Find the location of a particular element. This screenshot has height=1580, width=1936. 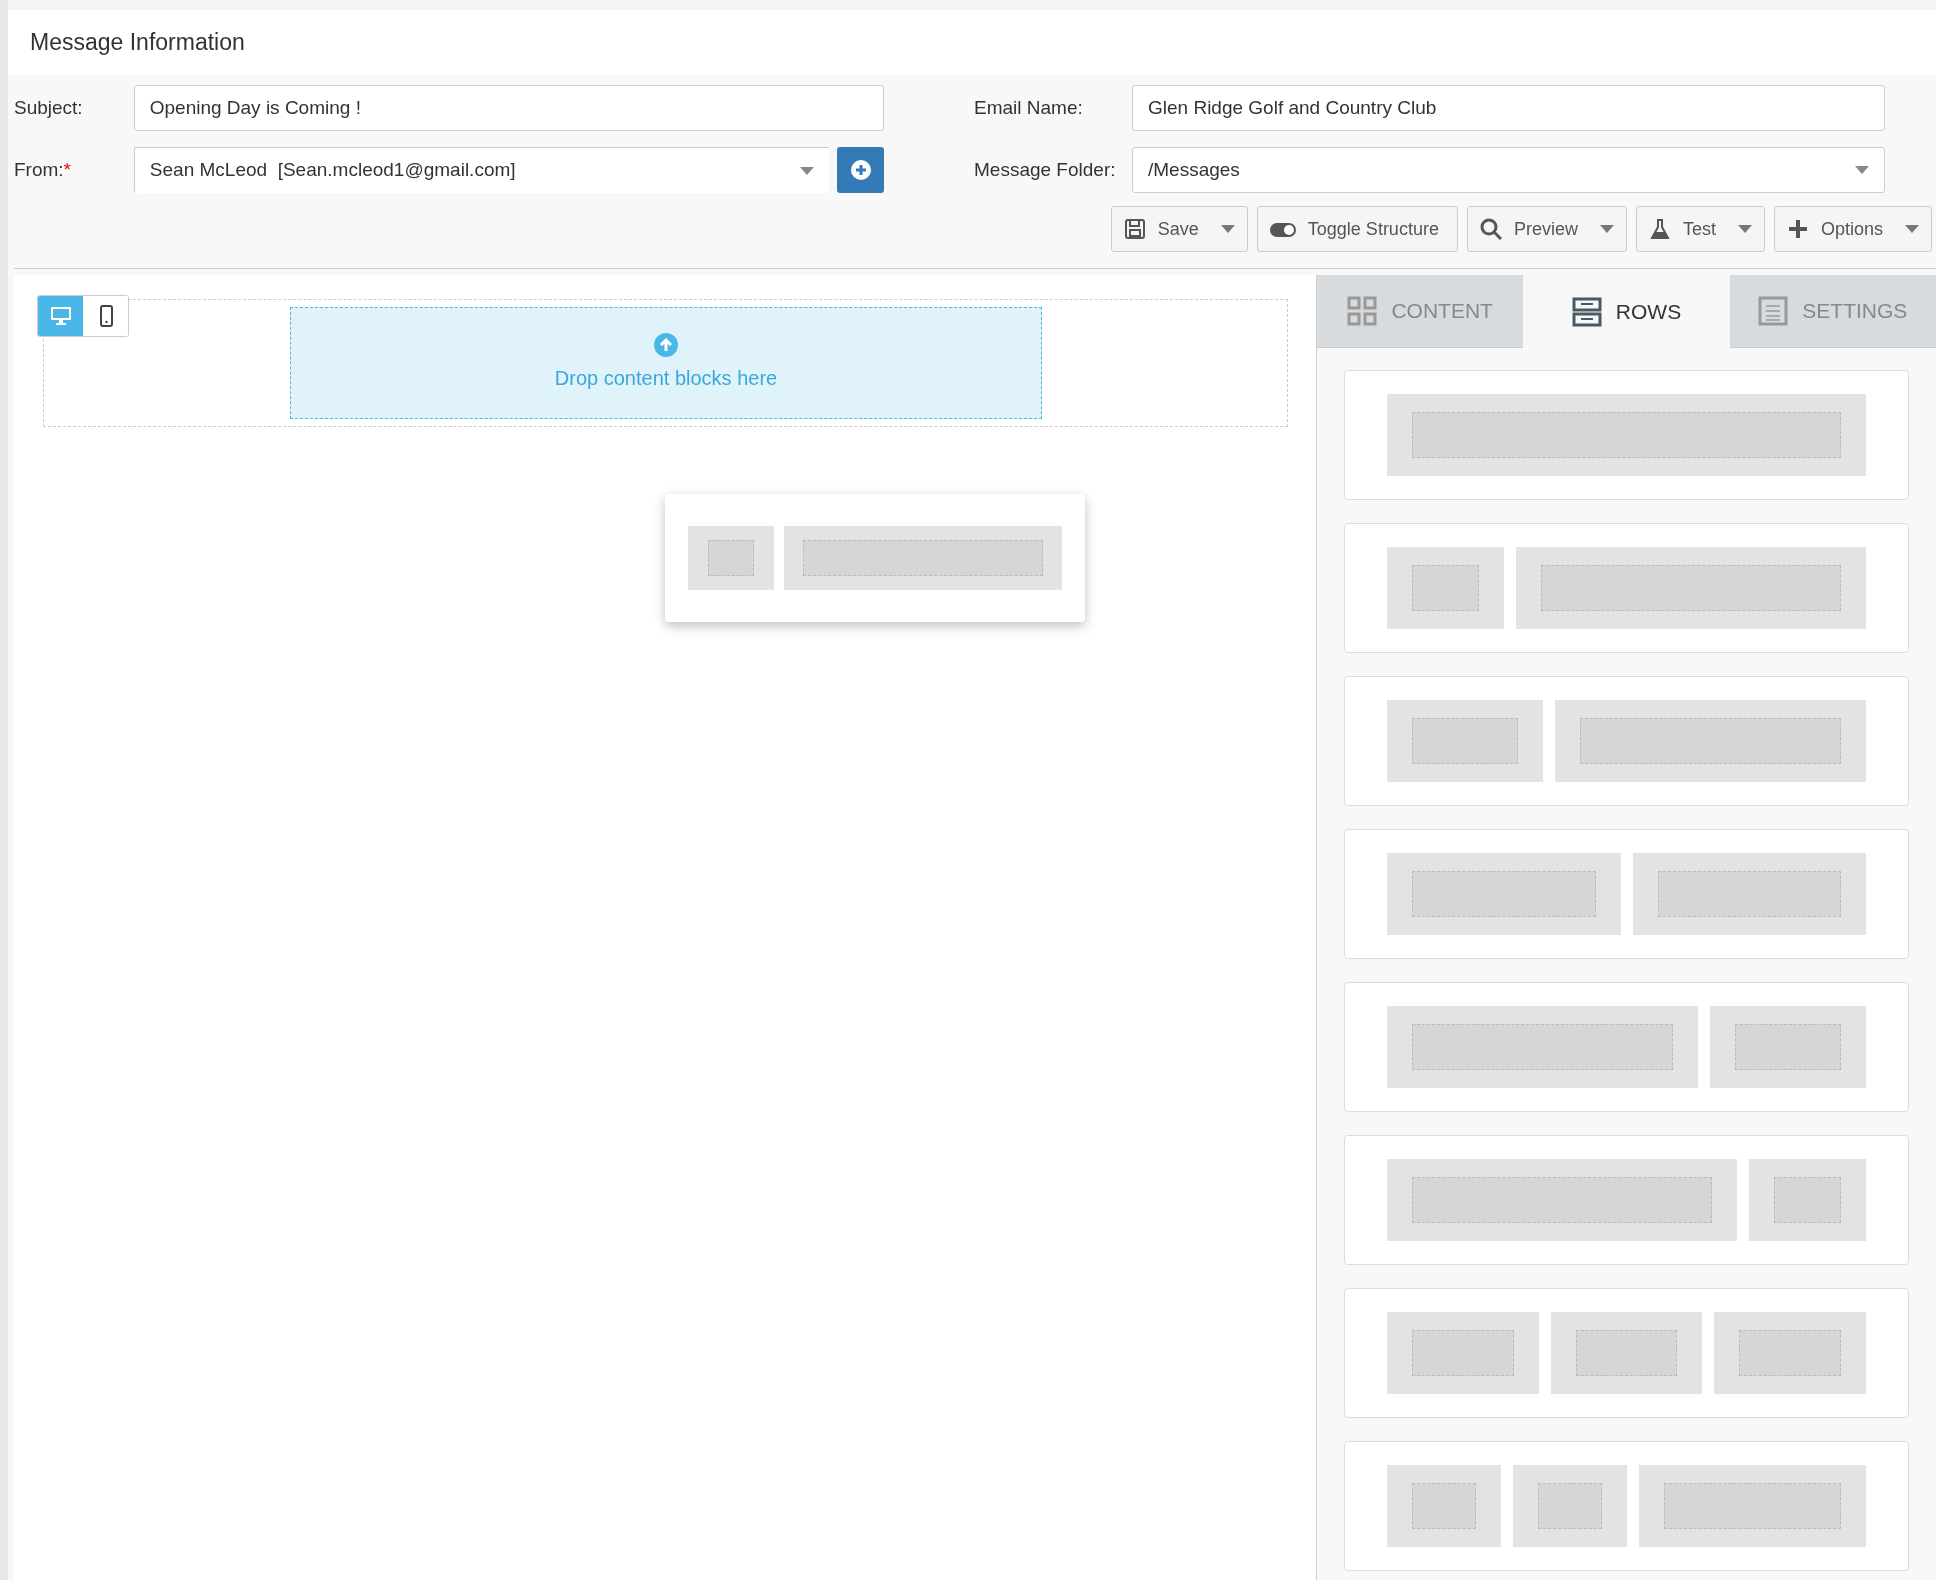

email-name-field: Glen Ridge Golf and Country Club is located at coordinates (1508, 108).